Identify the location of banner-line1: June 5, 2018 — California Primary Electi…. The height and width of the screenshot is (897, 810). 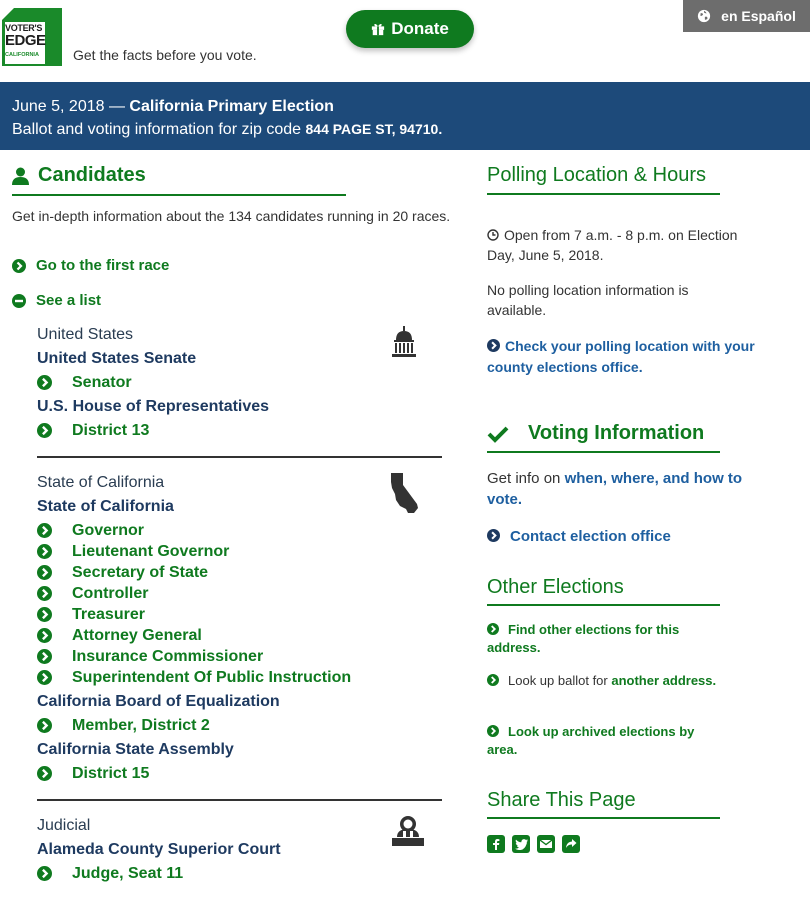
(411, 107).